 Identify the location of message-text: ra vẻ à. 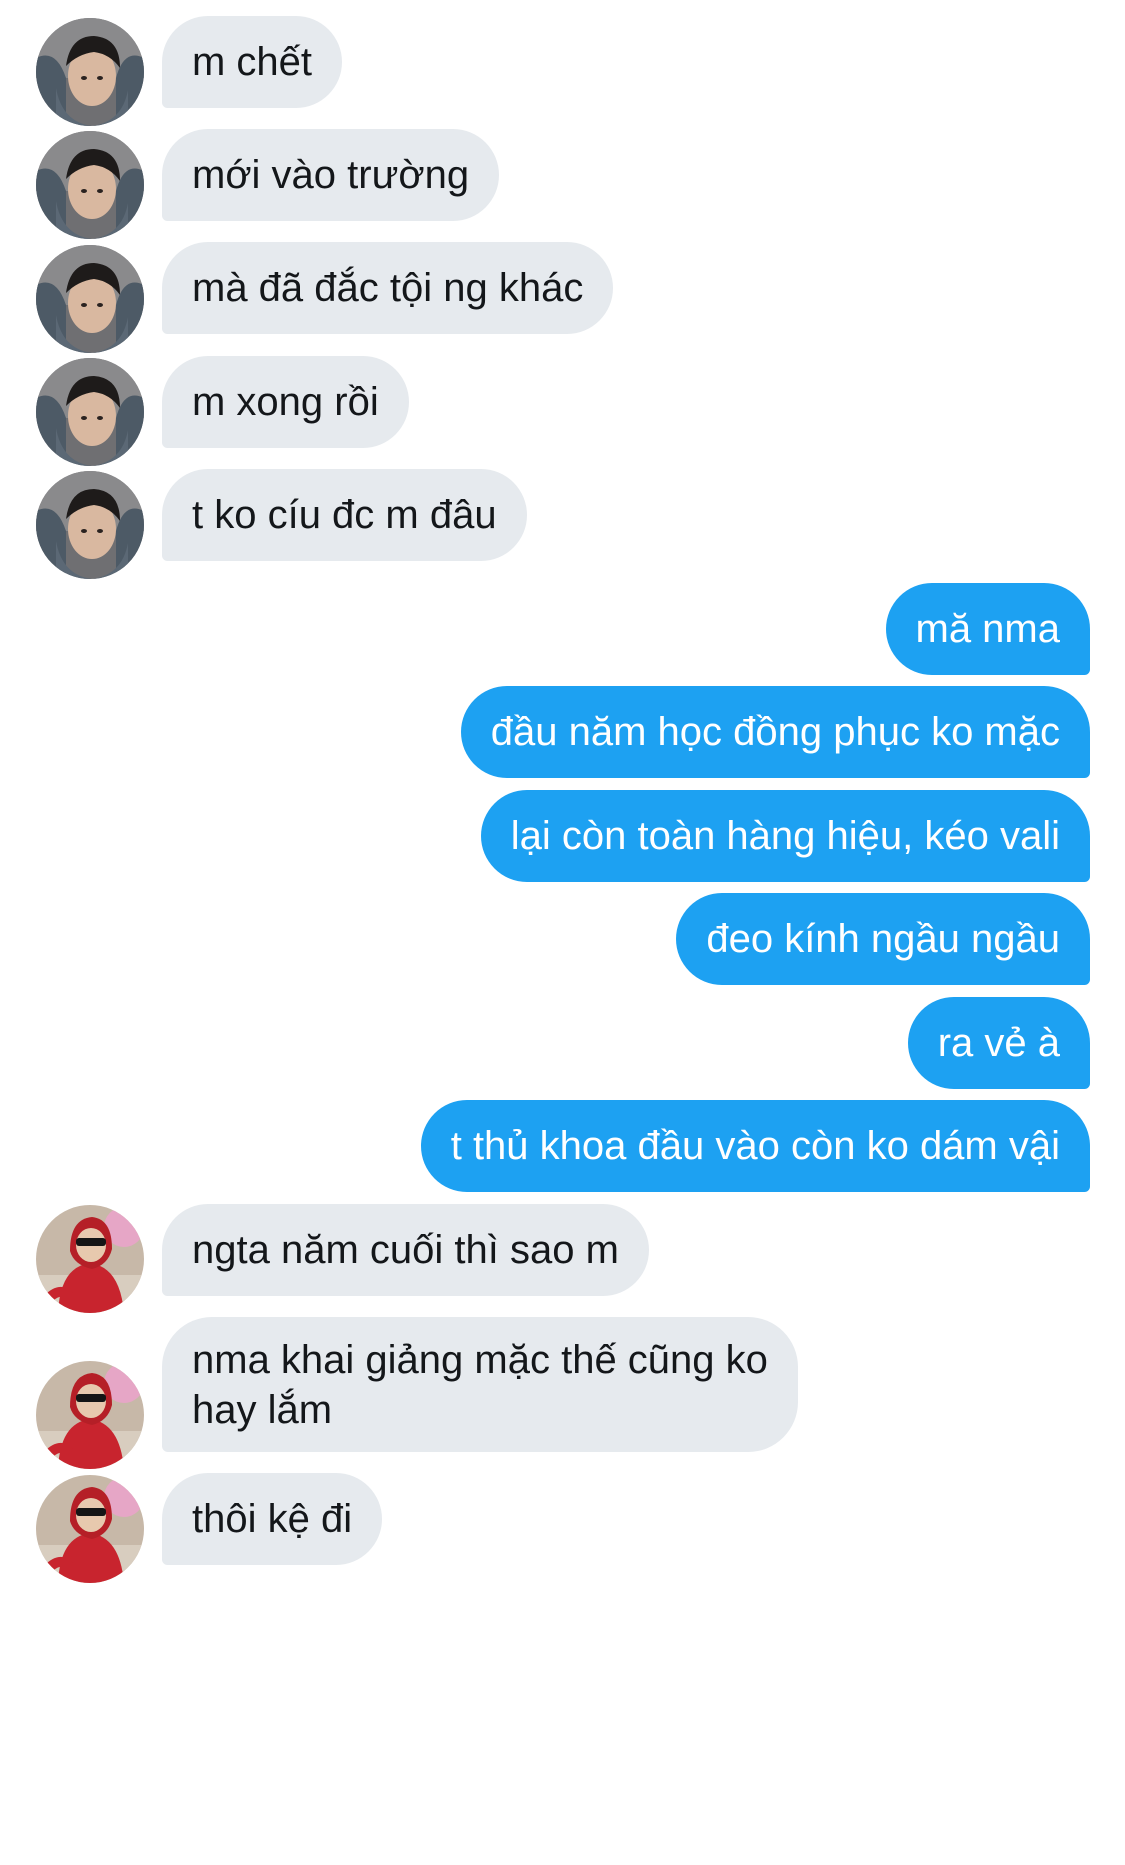
(998, 1043).